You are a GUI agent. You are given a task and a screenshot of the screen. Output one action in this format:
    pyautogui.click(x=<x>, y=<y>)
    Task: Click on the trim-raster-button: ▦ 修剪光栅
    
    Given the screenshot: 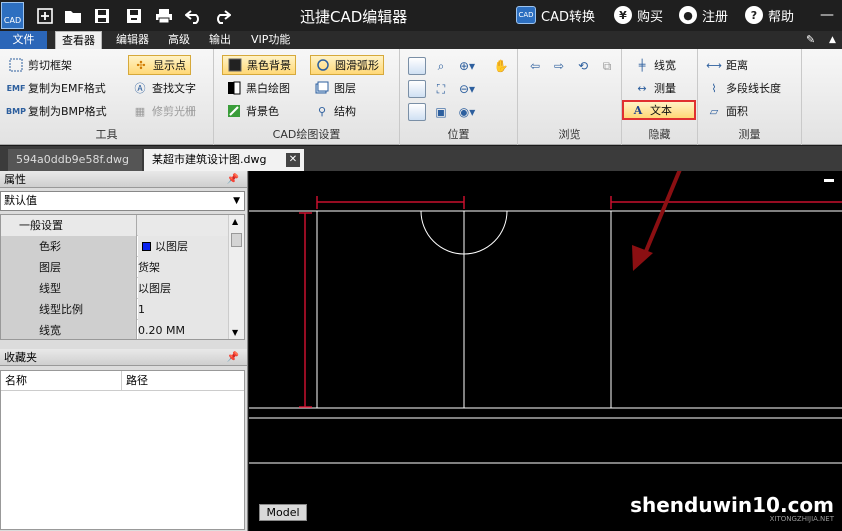 What is the action you would take?
    pyautogui.click(x=164, y=111)
    